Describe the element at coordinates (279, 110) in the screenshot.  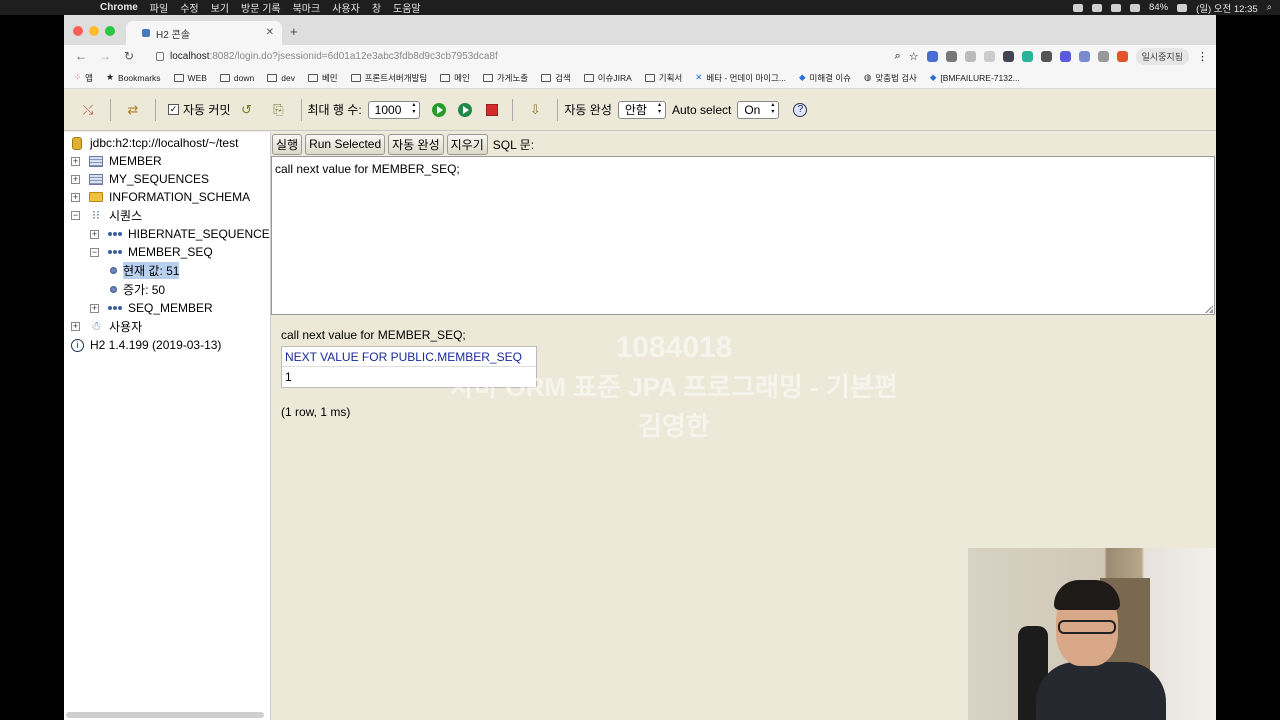
I see `commit-icon: ⎘` at that location.